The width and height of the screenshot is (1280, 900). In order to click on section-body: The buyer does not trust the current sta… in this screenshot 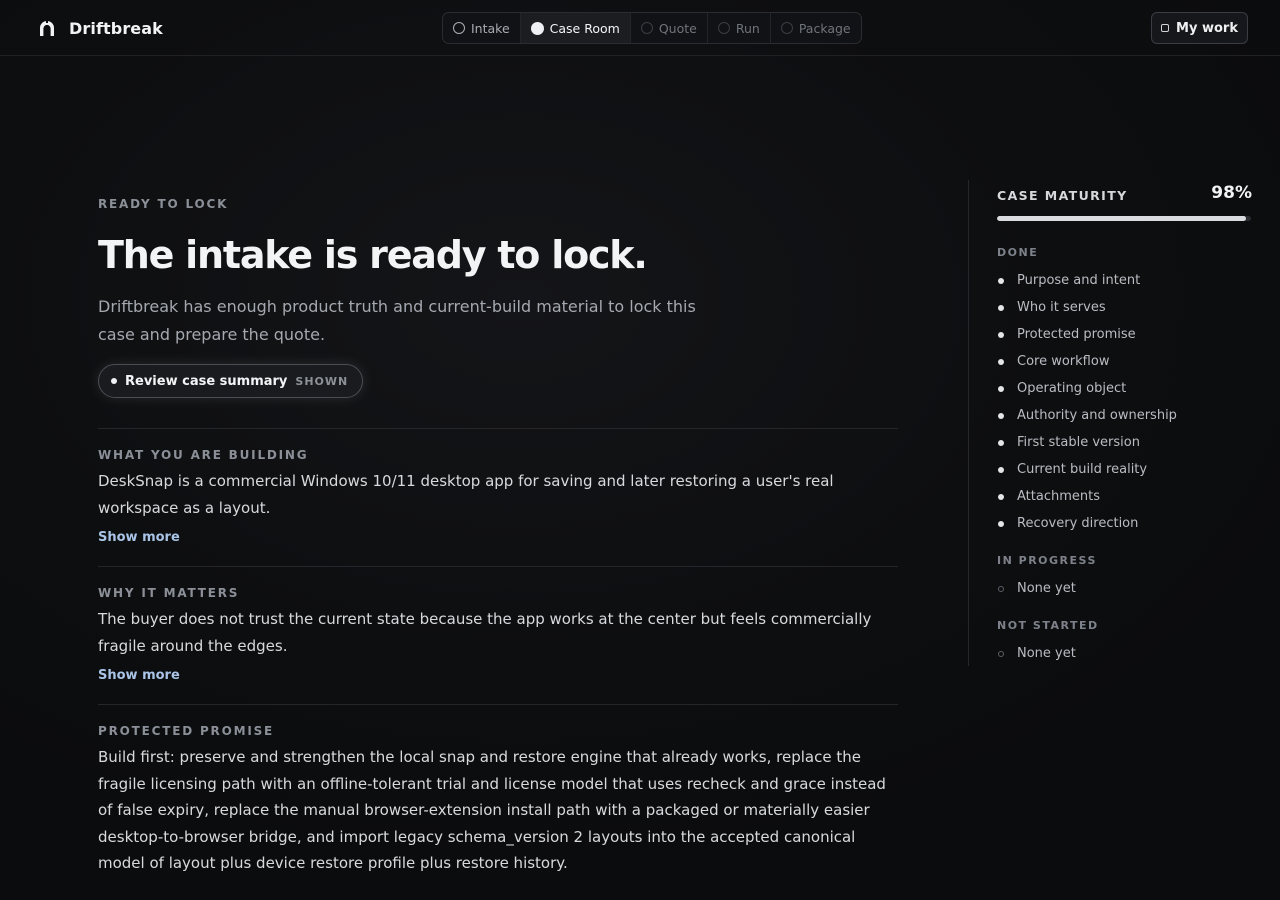, I will do `click(485, 632)`.